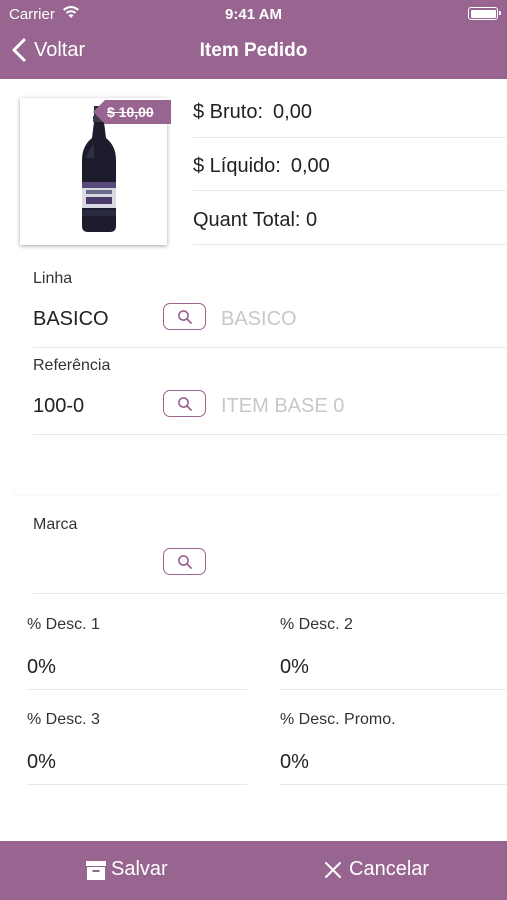 The image size is (507, 900). What do you see at coordinates (310, 166) in the screenshot?
I see `net-value: 0,00` at bounding box center [310, 166].